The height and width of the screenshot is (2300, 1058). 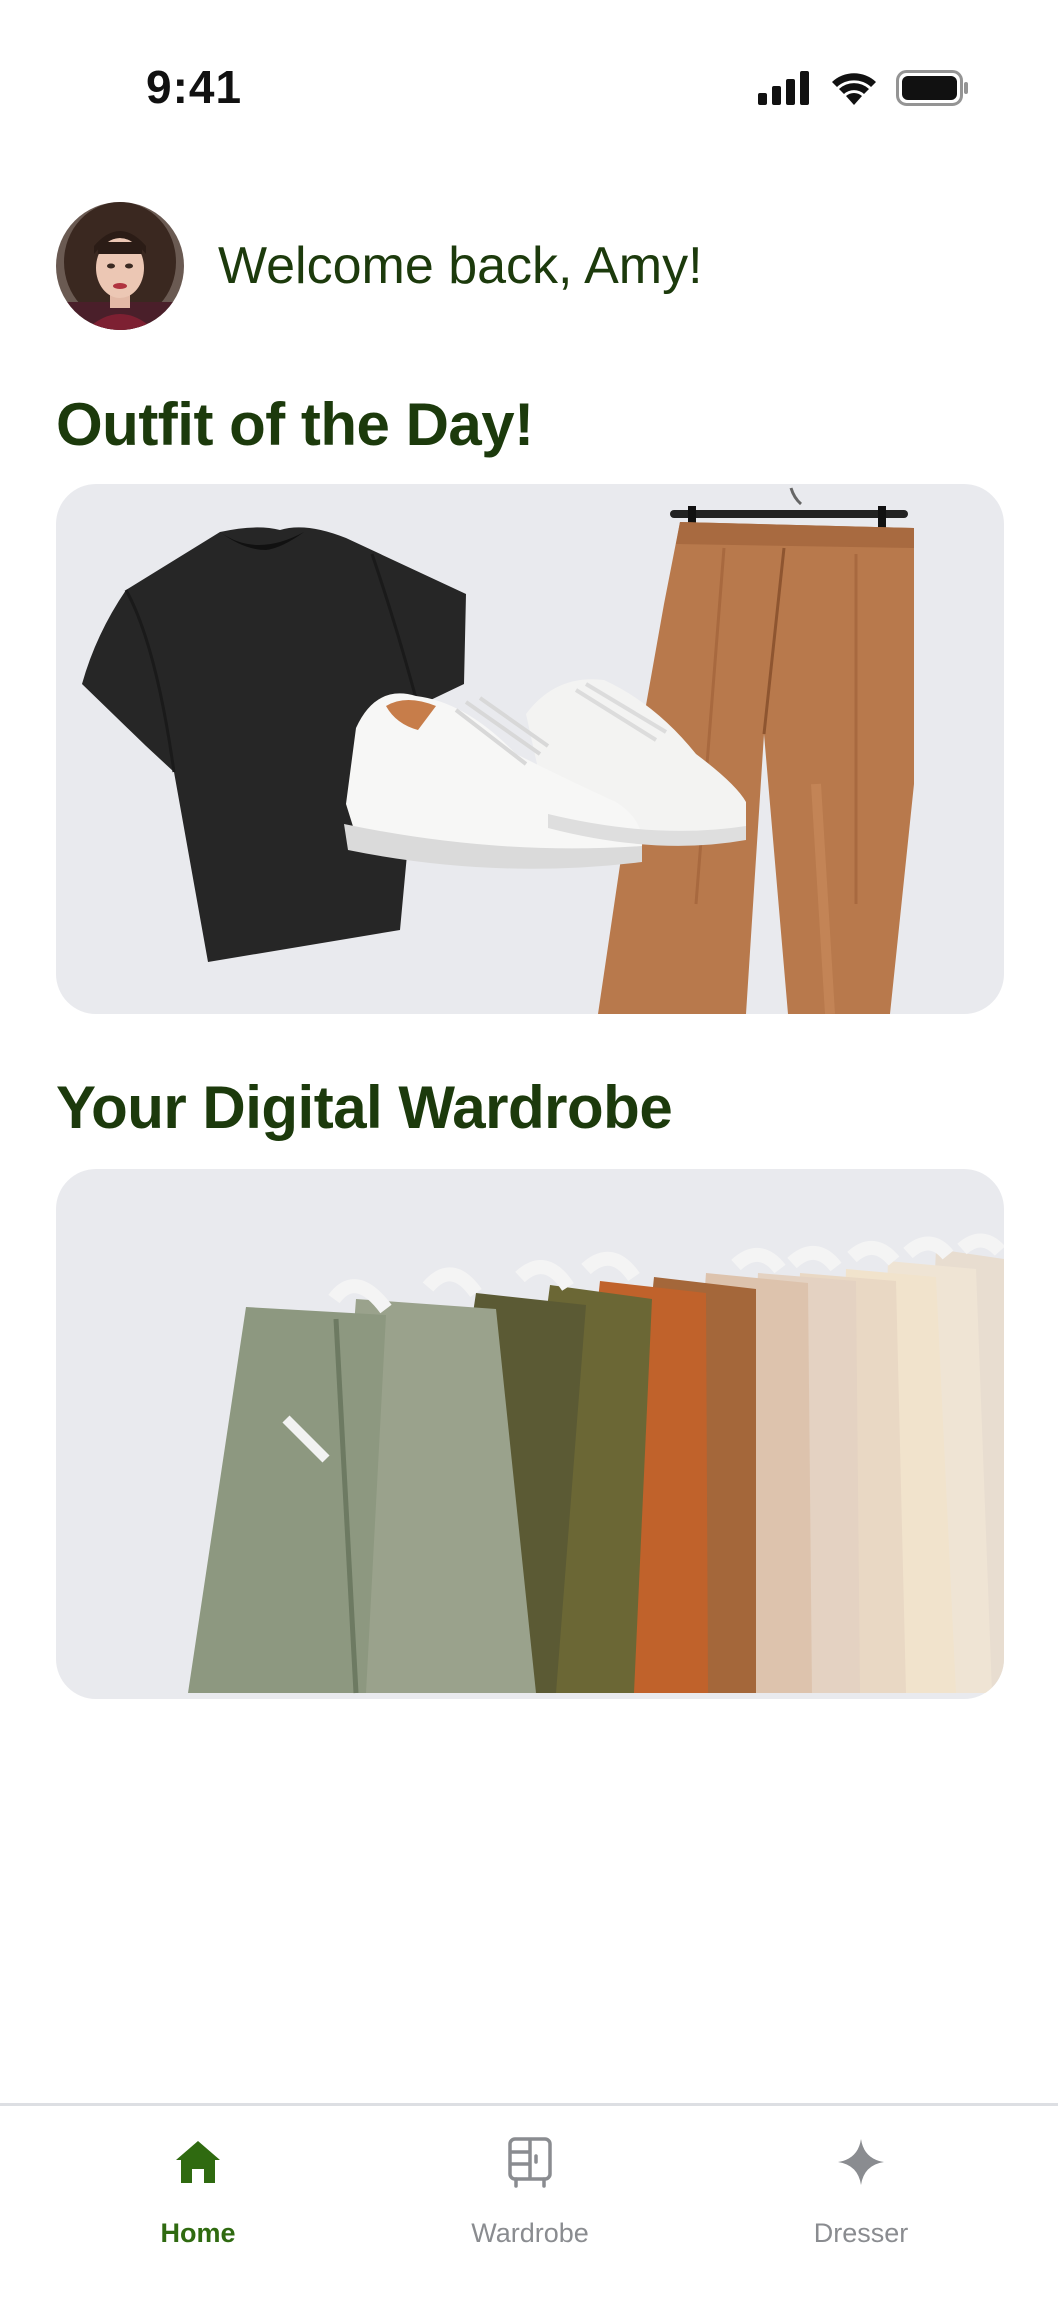 I want to click on tab-dresser-label: Dresser, so click(x=861, y=2233).